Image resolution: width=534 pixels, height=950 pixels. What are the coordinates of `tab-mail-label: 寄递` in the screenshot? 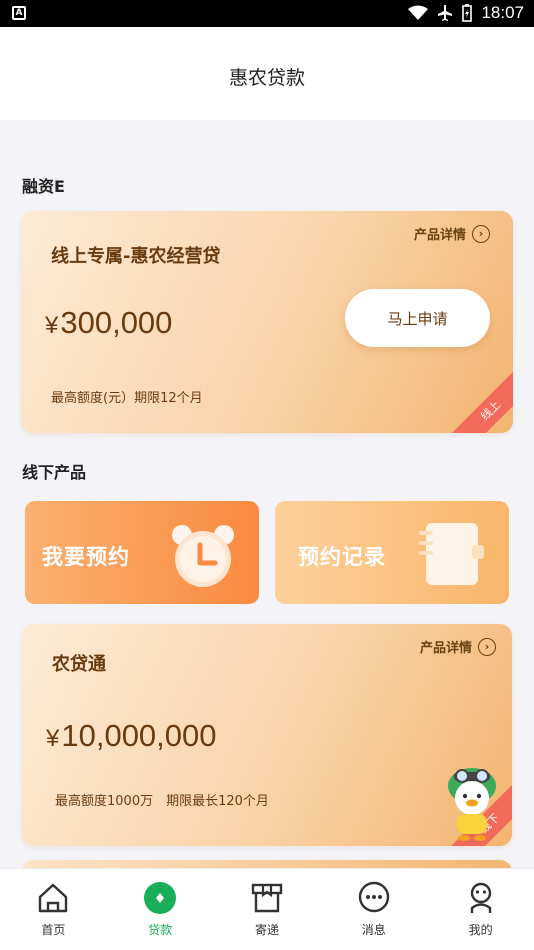 It's located at (266, 930).